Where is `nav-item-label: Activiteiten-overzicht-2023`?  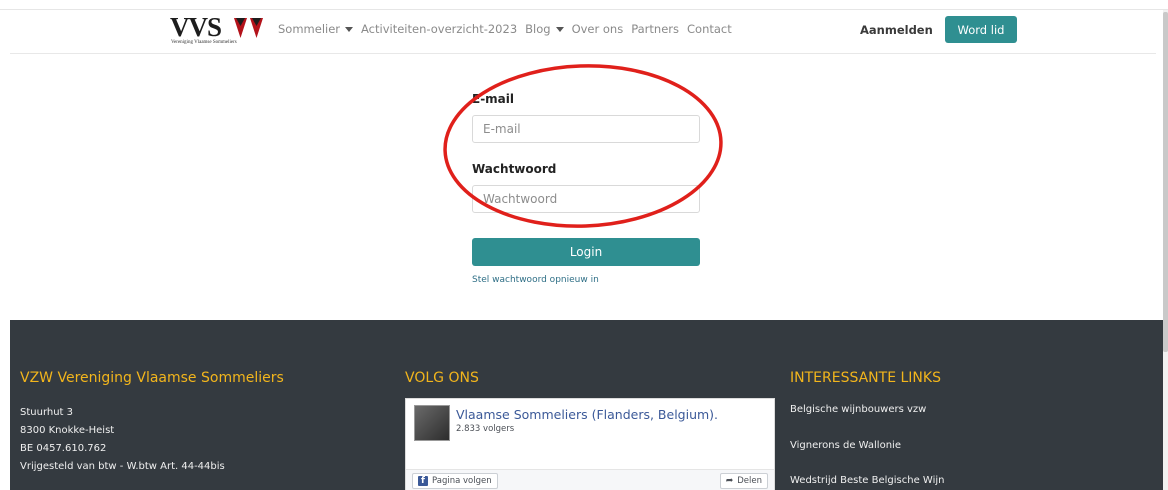
nav-item-label: Activiteiten-overzicht-2023 is located at coordinates (439, 29).